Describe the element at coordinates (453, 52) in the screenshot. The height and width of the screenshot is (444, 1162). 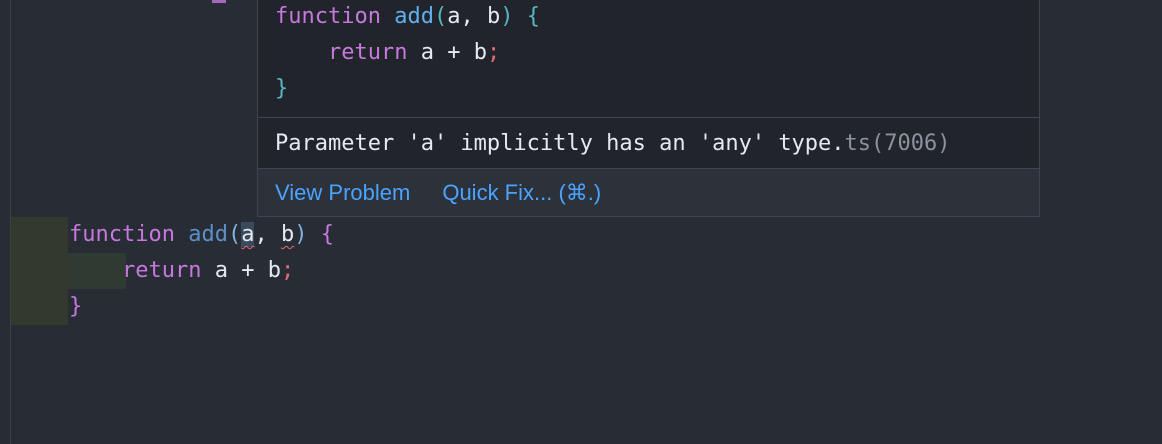
I see `hover-expr: a + b` at that location.